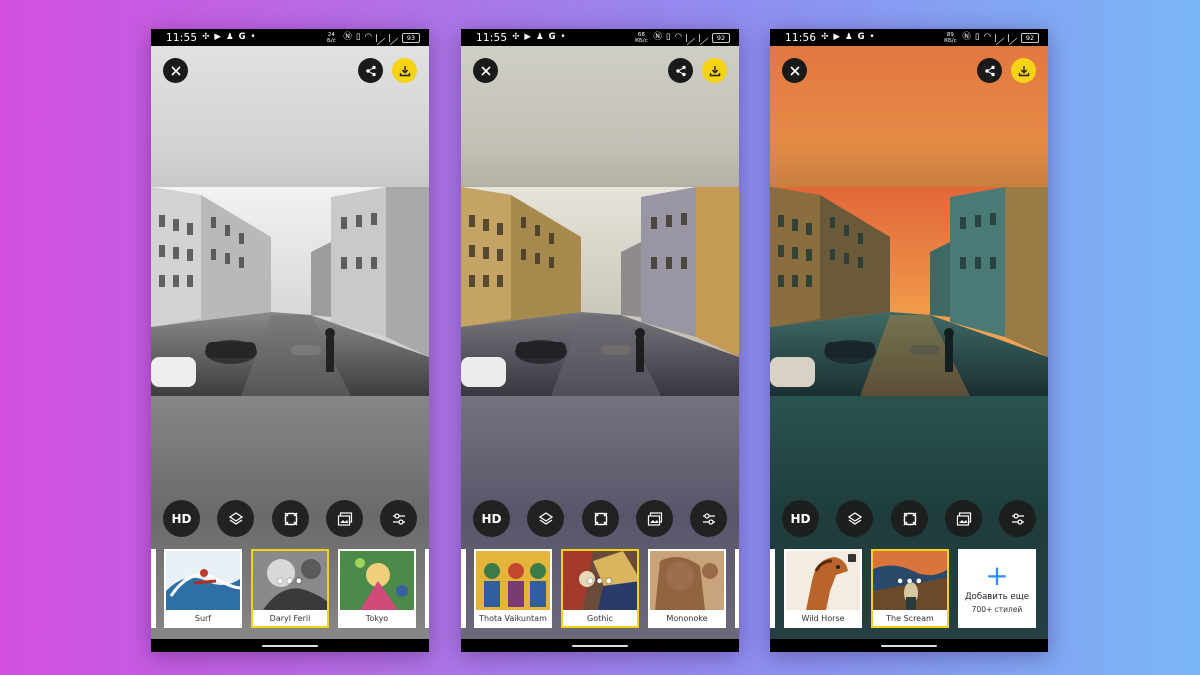 Image resolution: width=1200 pixels, height=675 pixels. I want to click on tool-row: HD, so click(909, 519).